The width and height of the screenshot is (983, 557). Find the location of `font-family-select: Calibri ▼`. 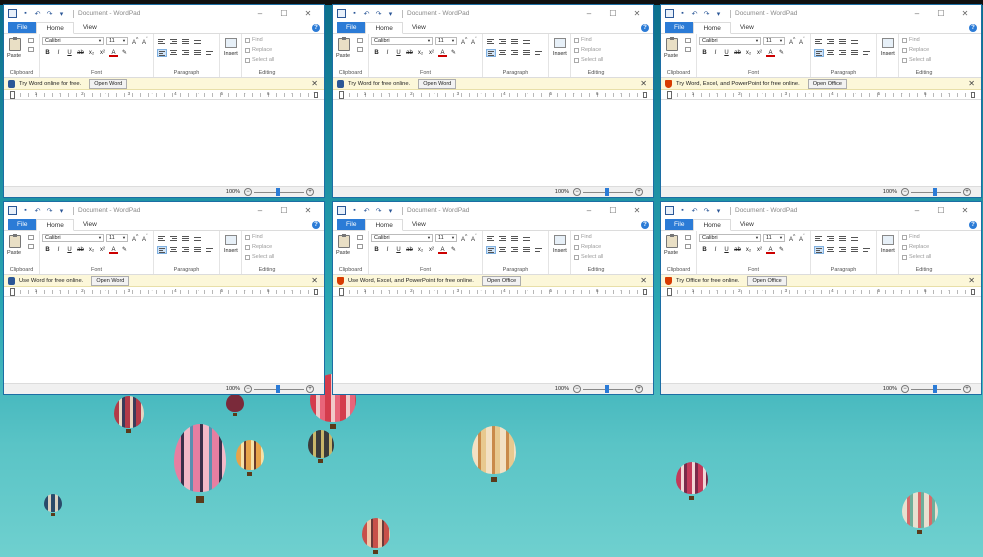

font-family-select: Calibri ▼ is located at coordinates (73, 238).